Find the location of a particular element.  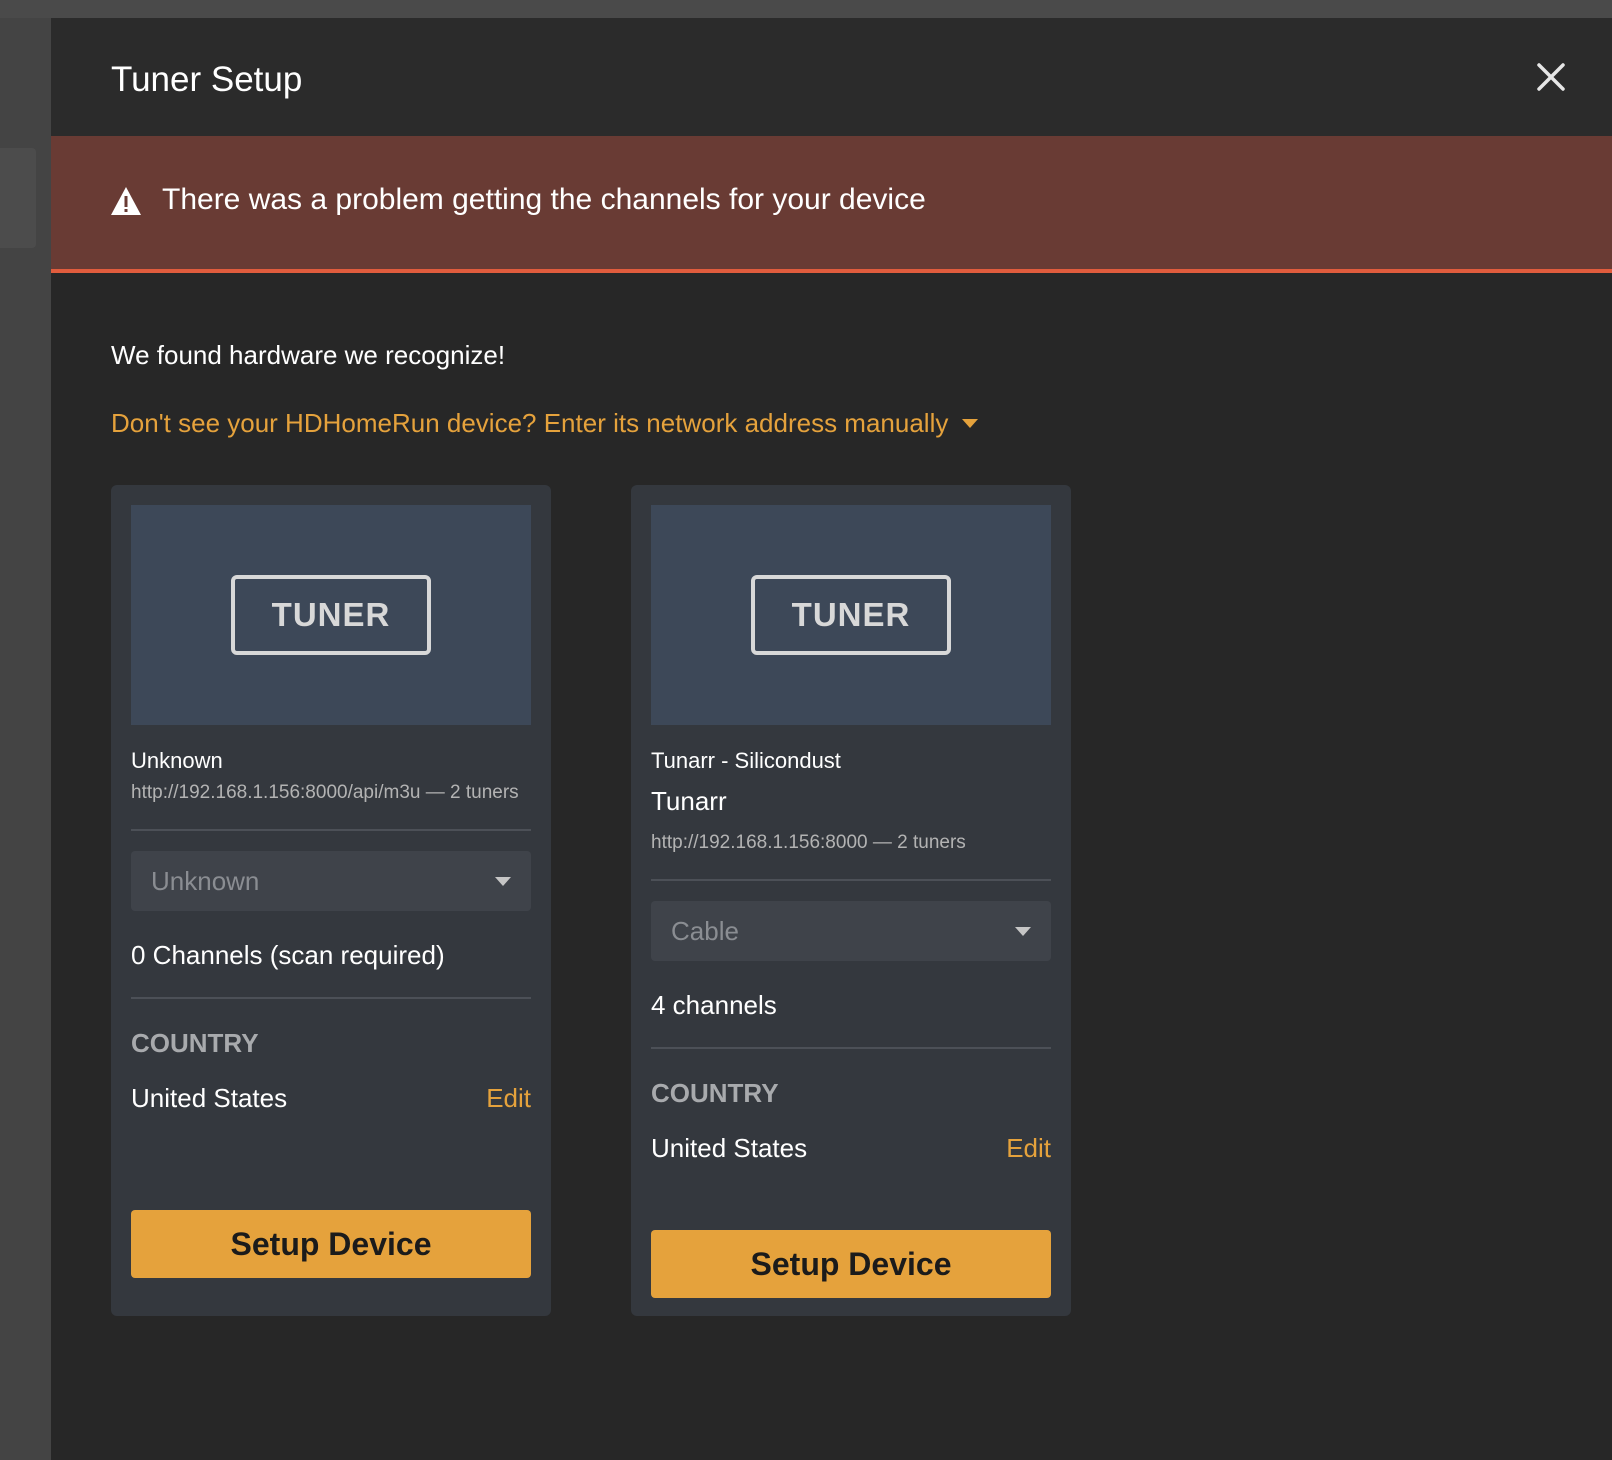

backdrop-tab is located at coordinates (18, 198).